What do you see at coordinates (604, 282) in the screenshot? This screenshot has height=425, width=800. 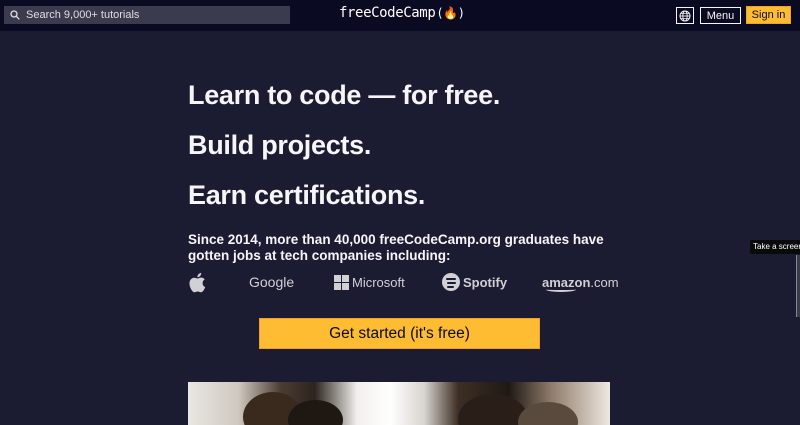 I see `amazon-tld: .com` at bounding box center [604, 282].